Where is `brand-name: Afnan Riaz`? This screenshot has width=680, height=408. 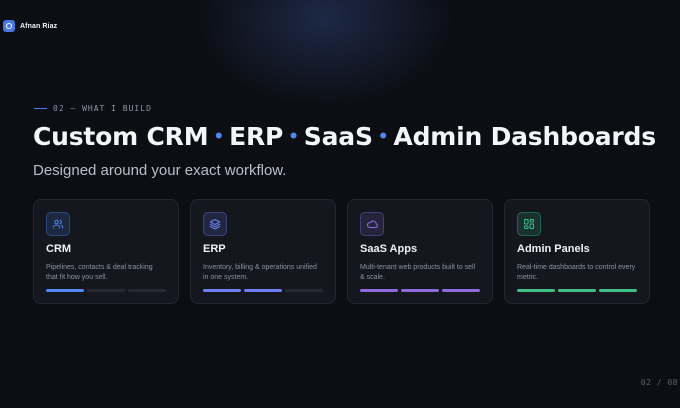 brand-name: Afnan Riaz is located at coordinates (39, 26).